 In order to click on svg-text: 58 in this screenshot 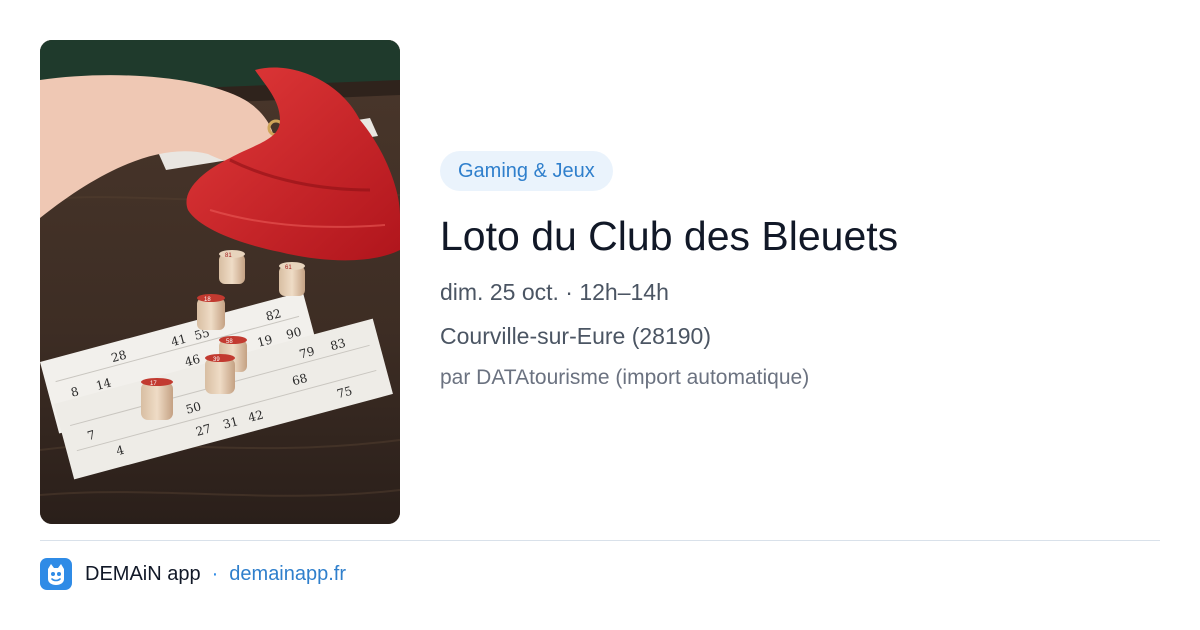, I will do `click(229, 342)`.